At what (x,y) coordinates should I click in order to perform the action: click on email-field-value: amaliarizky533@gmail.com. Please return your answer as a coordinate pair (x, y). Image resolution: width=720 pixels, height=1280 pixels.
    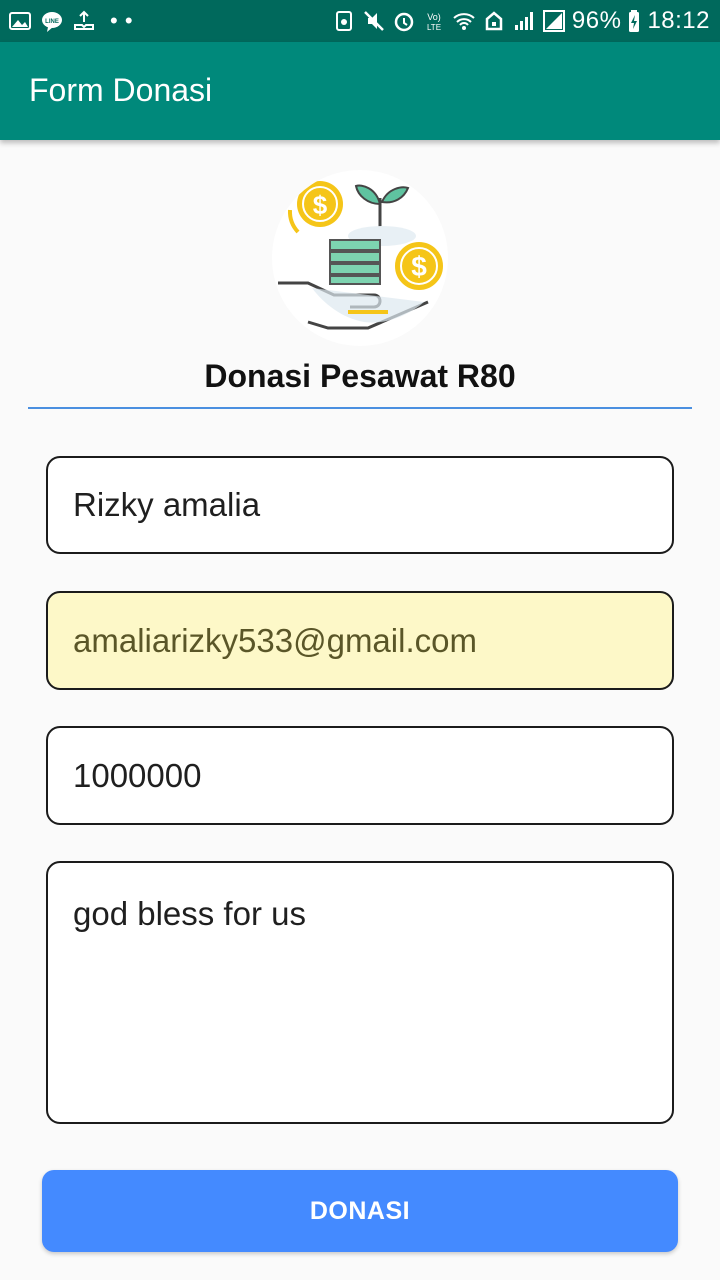
    Looking at the image, I should click on (275, 640).